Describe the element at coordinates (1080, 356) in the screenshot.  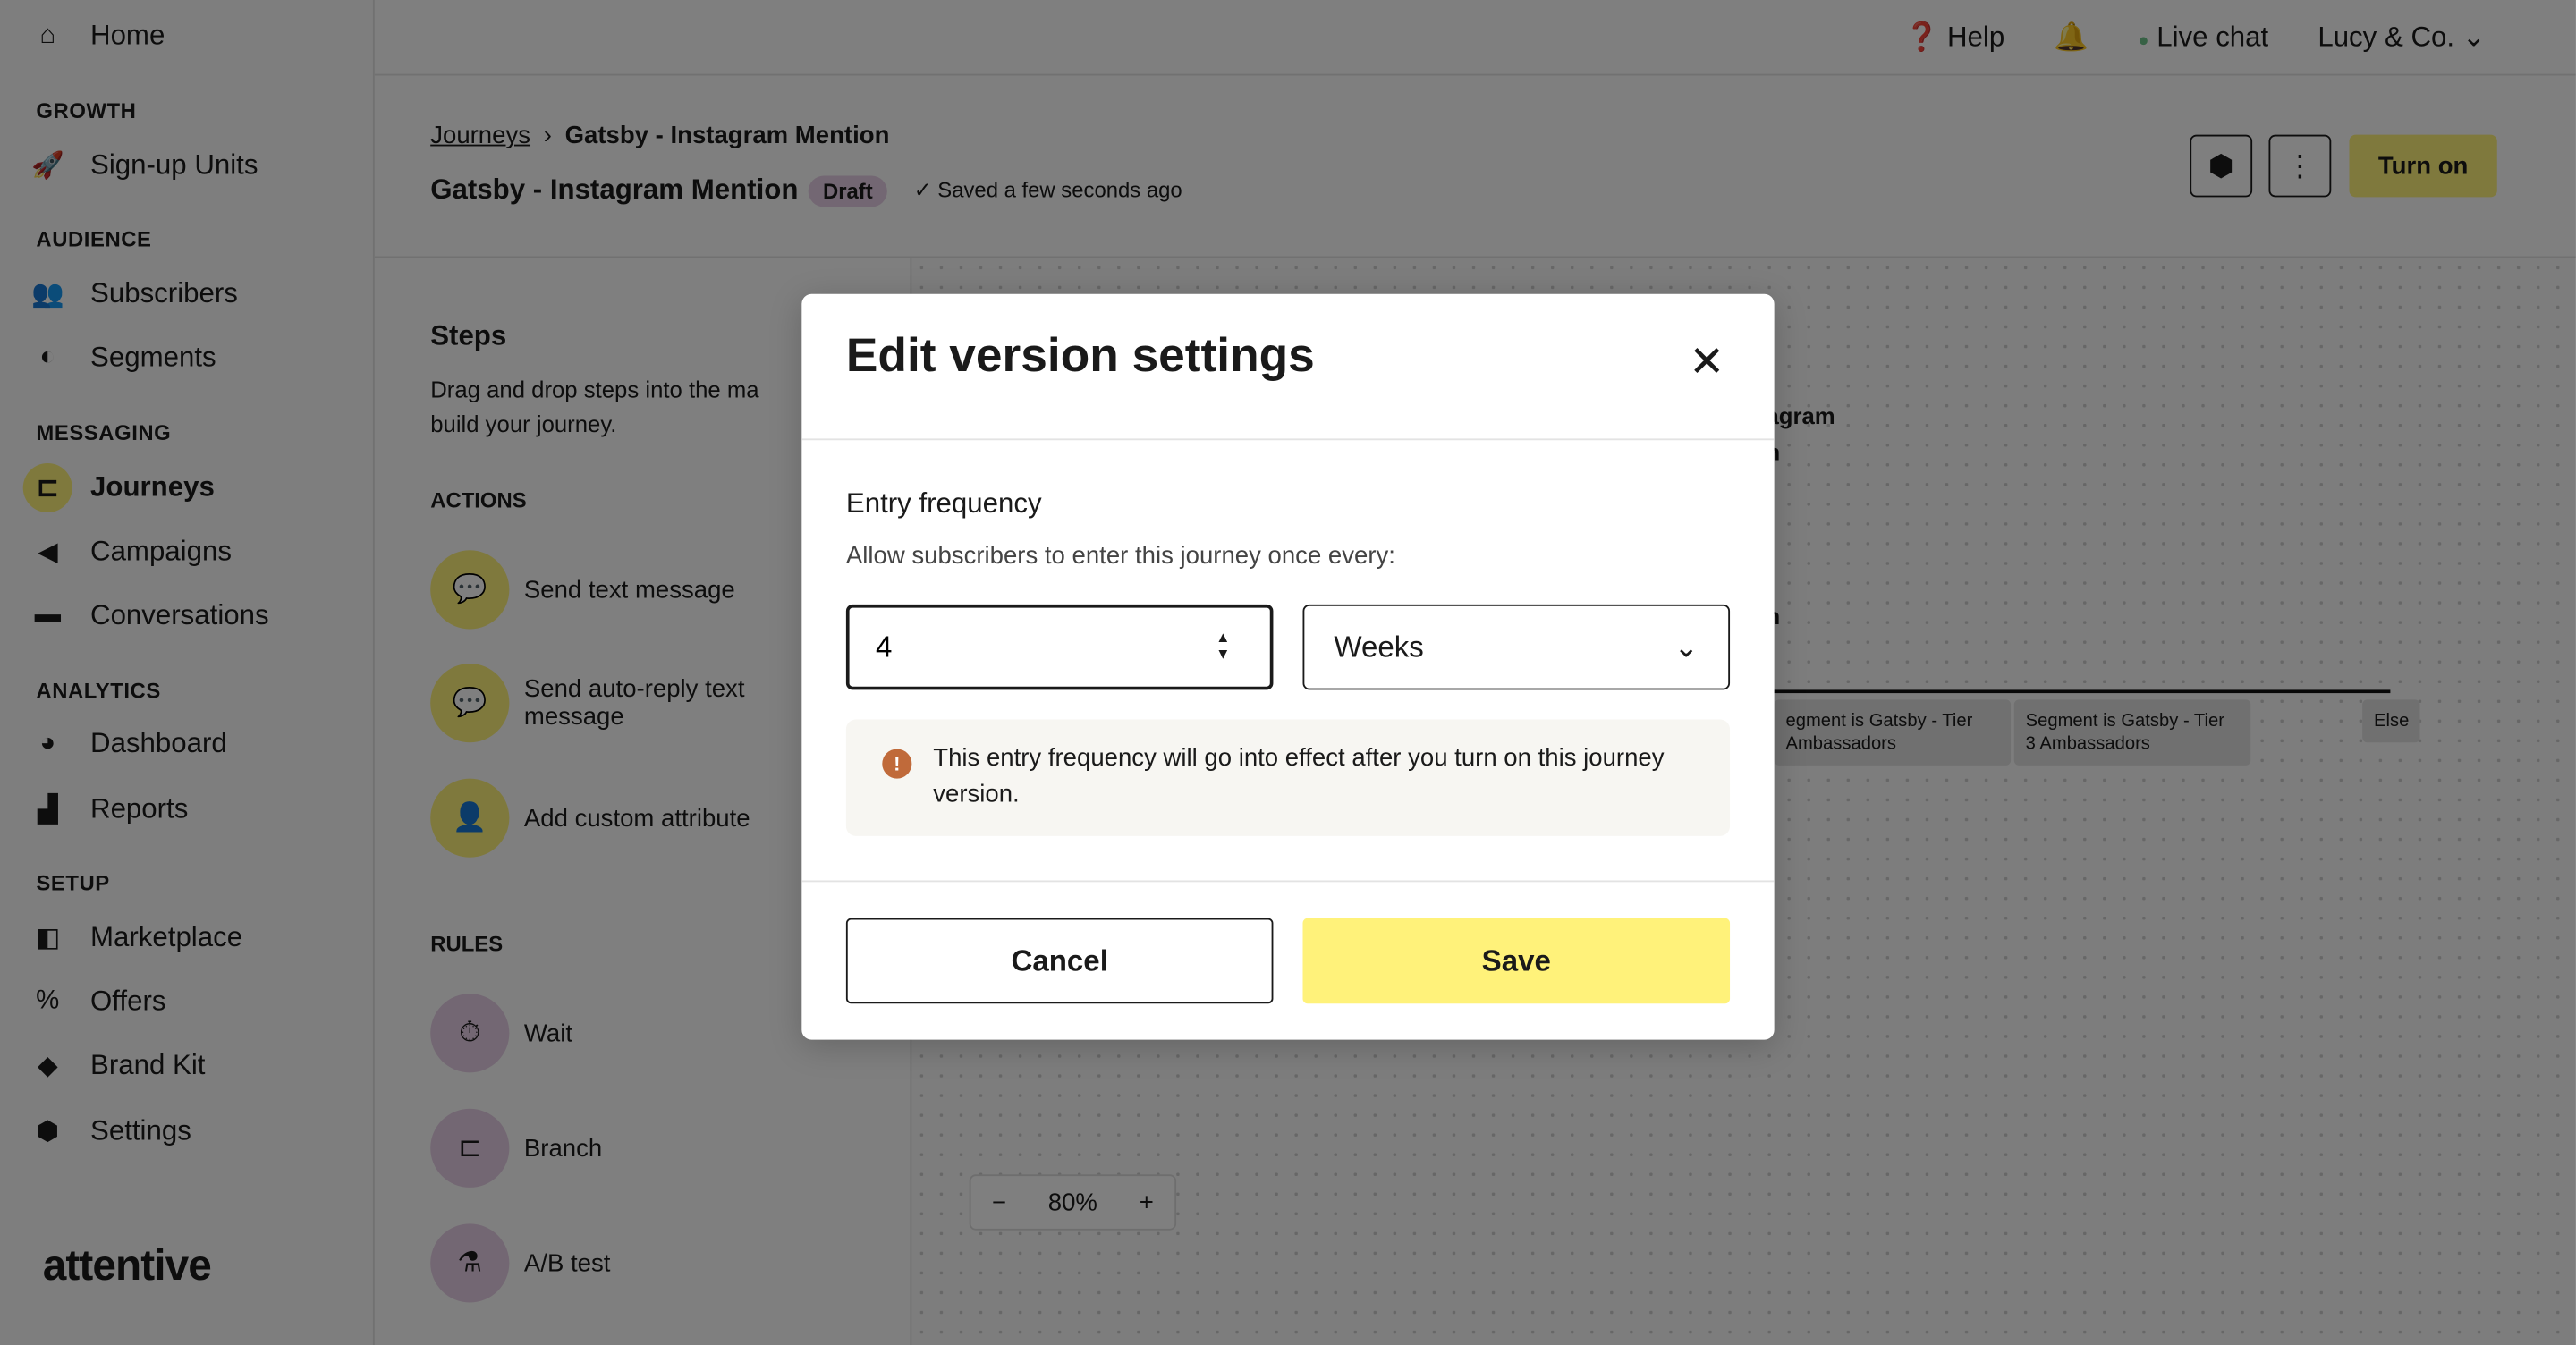
I see `dialog-title: Edit version settings` at that location.